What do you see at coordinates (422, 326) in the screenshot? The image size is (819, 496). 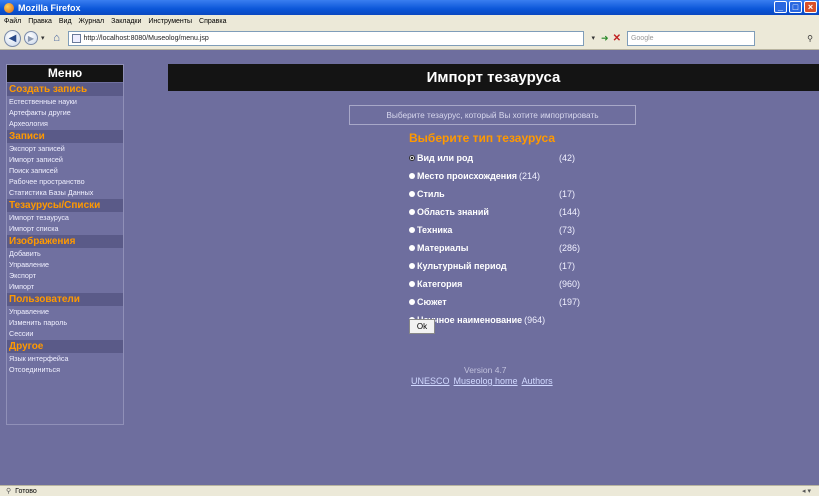 I see `ok-button: Ok` at bounding box center [422, 326].